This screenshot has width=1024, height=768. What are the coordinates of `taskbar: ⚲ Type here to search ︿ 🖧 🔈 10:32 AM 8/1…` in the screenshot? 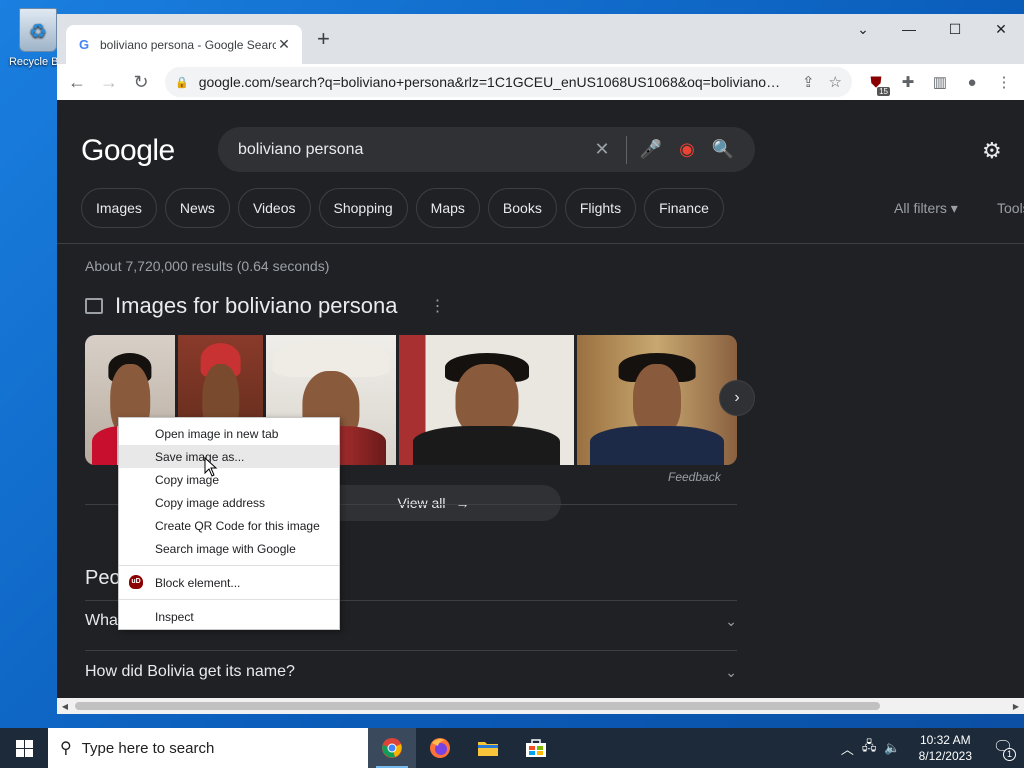 It's located at (512, 748).